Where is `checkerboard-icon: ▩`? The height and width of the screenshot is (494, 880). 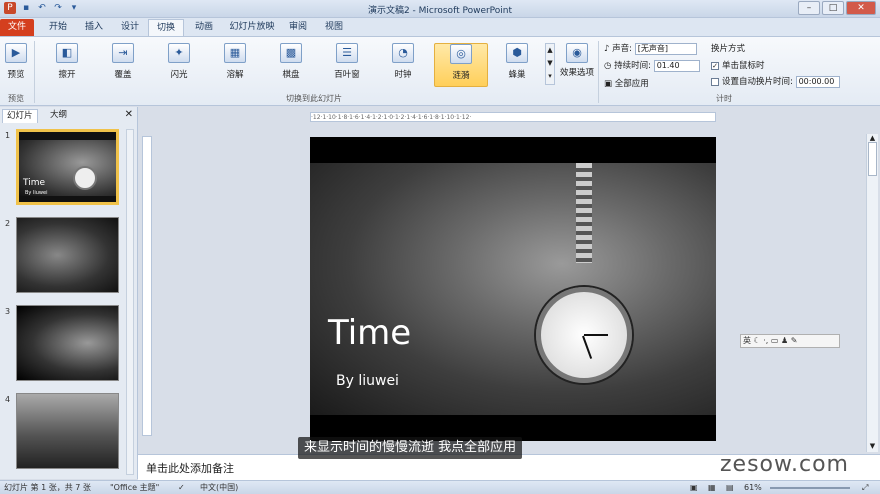
checkerboard-icon: ▩ is located at coordinates (291, 53).